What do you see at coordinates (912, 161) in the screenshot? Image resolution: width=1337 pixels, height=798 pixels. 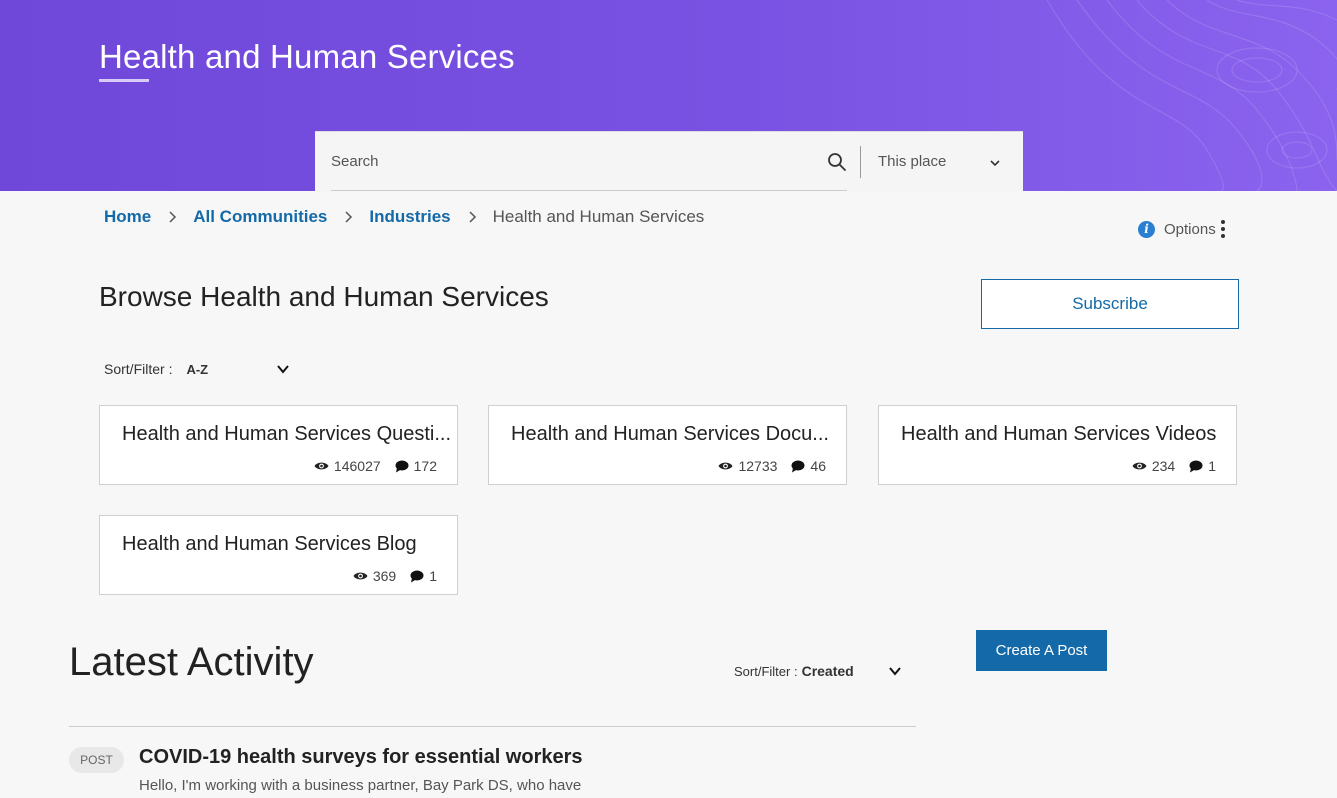 I see `search-scope-select: This place` at bounding box center [912, 161].